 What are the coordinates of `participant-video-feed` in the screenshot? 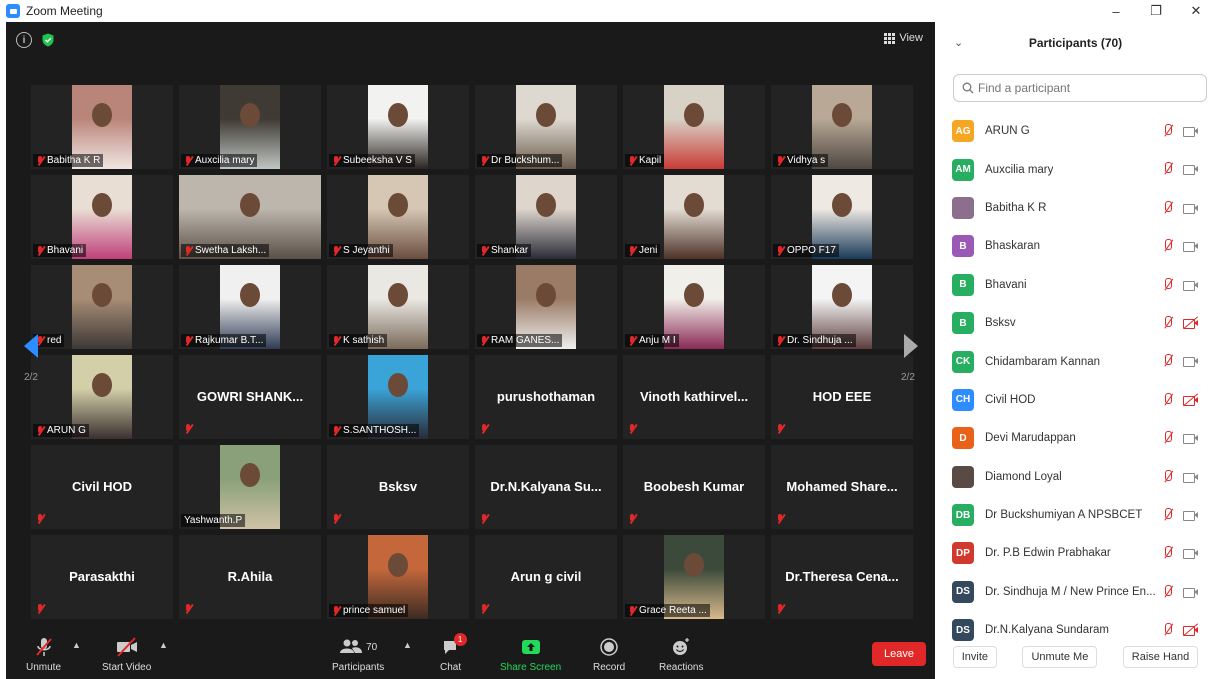 It's located at (694, 127).